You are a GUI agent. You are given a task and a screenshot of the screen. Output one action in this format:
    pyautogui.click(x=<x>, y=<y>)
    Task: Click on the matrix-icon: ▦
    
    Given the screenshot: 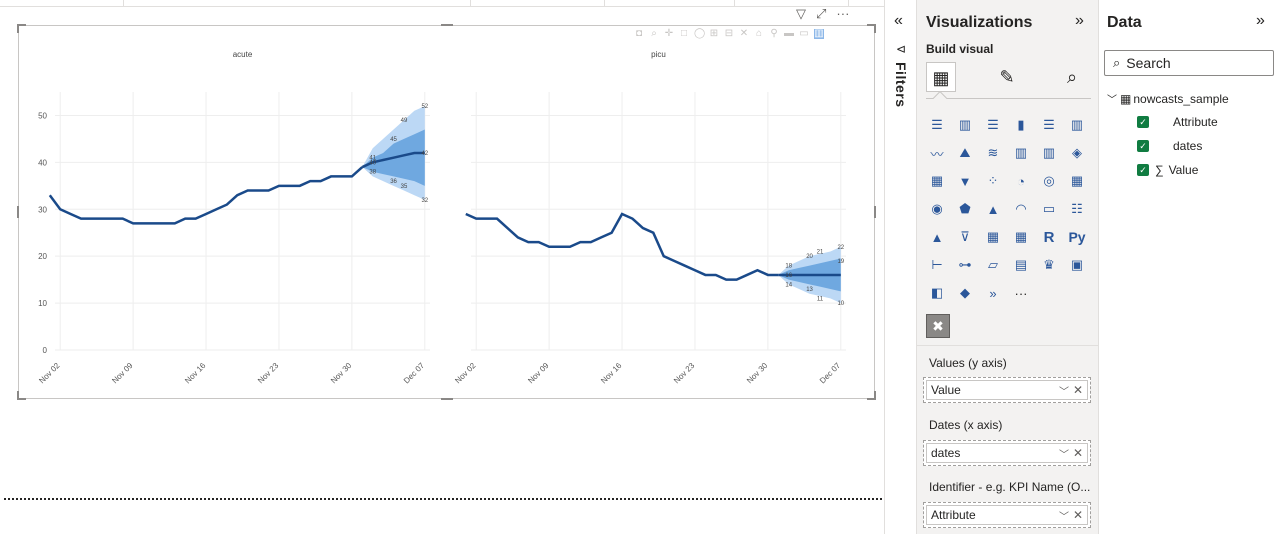 What is the action you would take?
    pyautogui.click(x=1021, y=237)
    